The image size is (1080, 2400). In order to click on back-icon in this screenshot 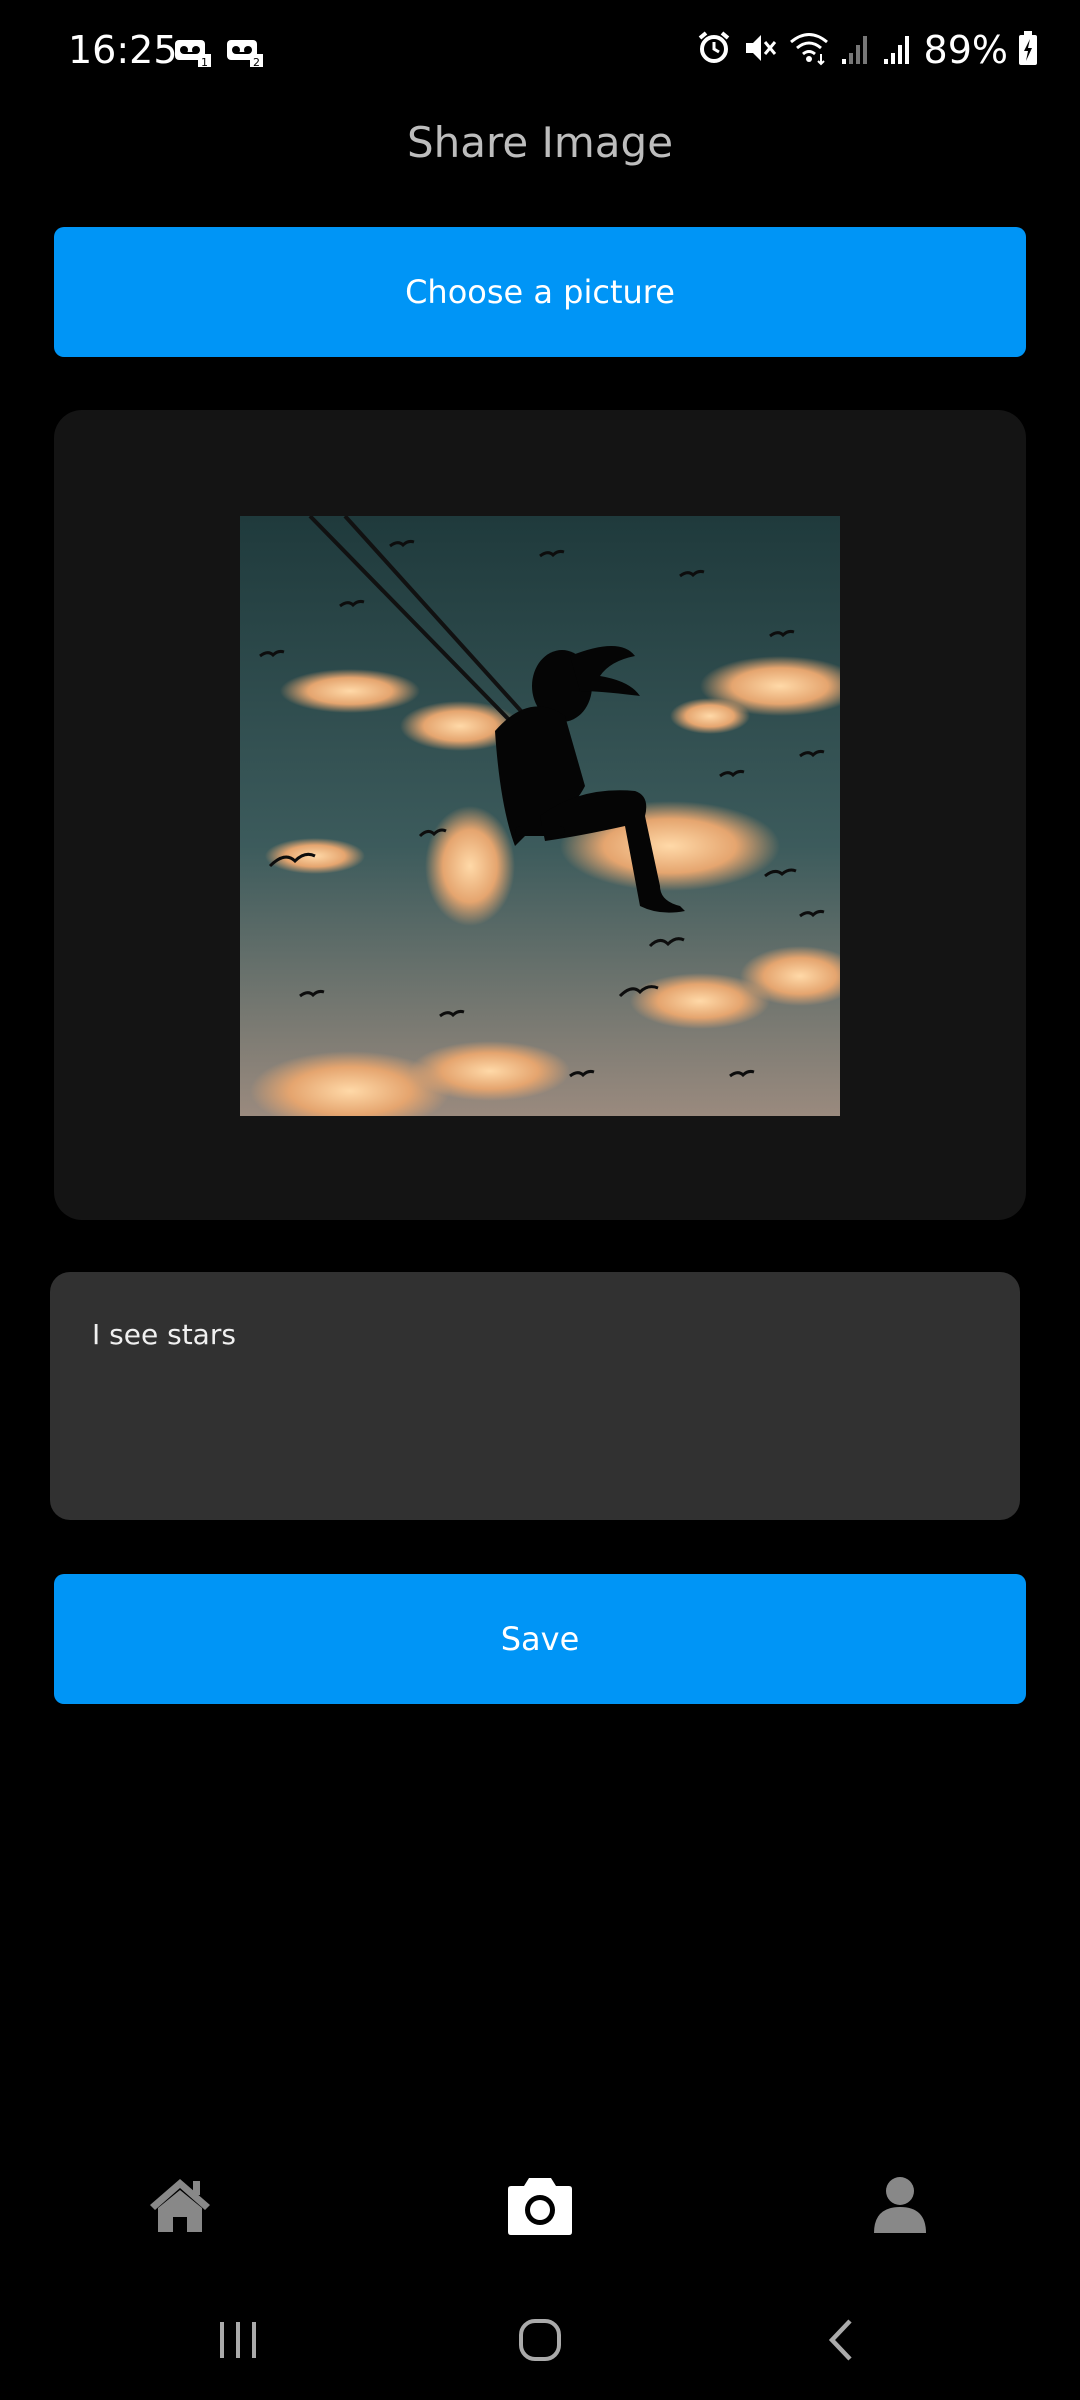, I will do `click(842, 2340)`.